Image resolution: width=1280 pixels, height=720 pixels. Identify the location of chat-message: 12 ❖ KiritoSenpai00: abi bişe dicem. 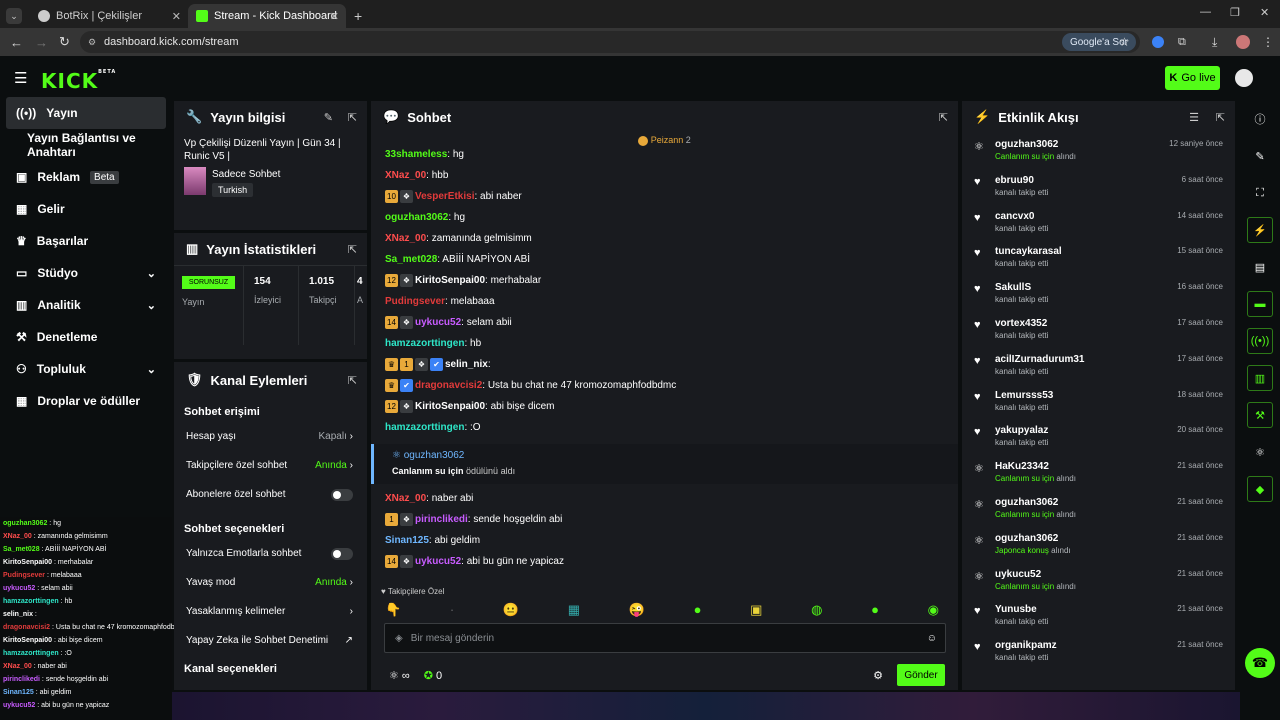
(664, 406).